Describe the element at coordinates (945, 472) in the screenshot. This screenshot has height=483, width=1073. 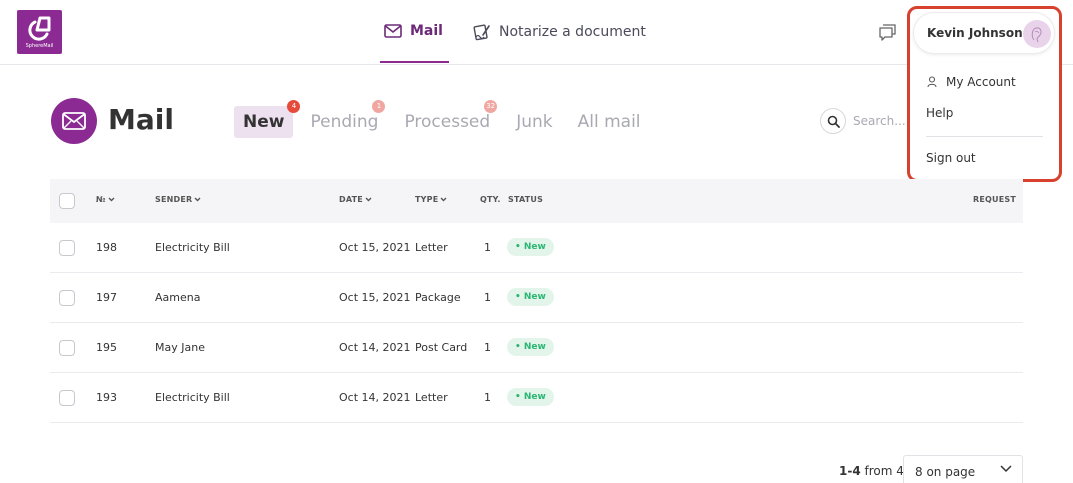
I see `per-page-value: 8 on page` at that location.